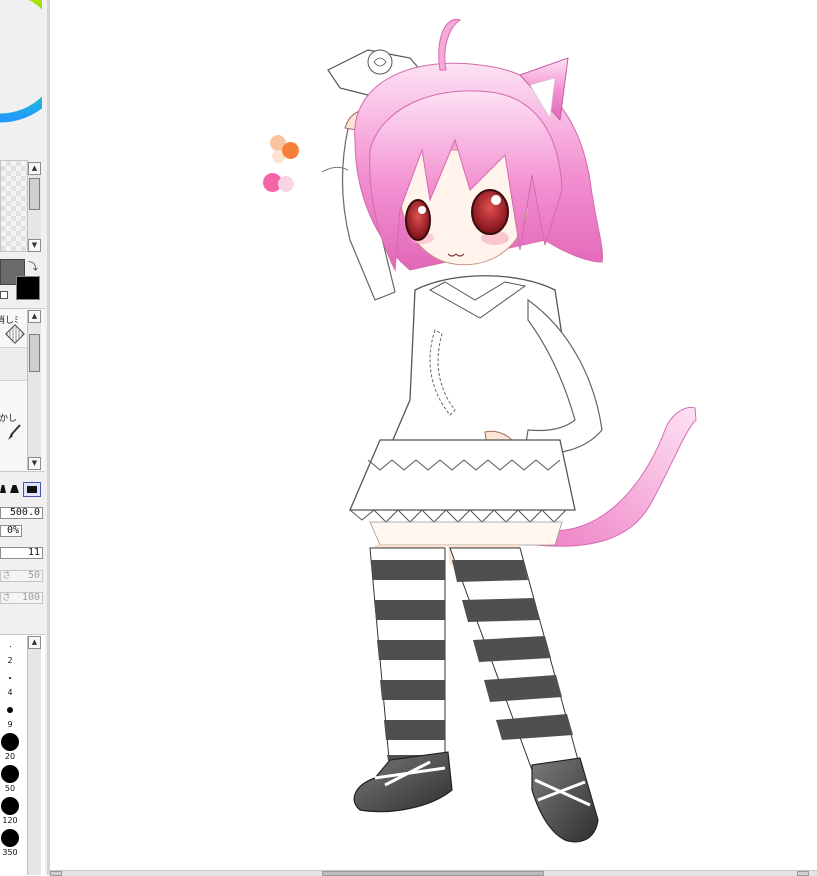 This screenshot has width=817, height=876. Describe the element at coordinates (462, 516) in the screenshot. I see `skirt-hem` at that location.